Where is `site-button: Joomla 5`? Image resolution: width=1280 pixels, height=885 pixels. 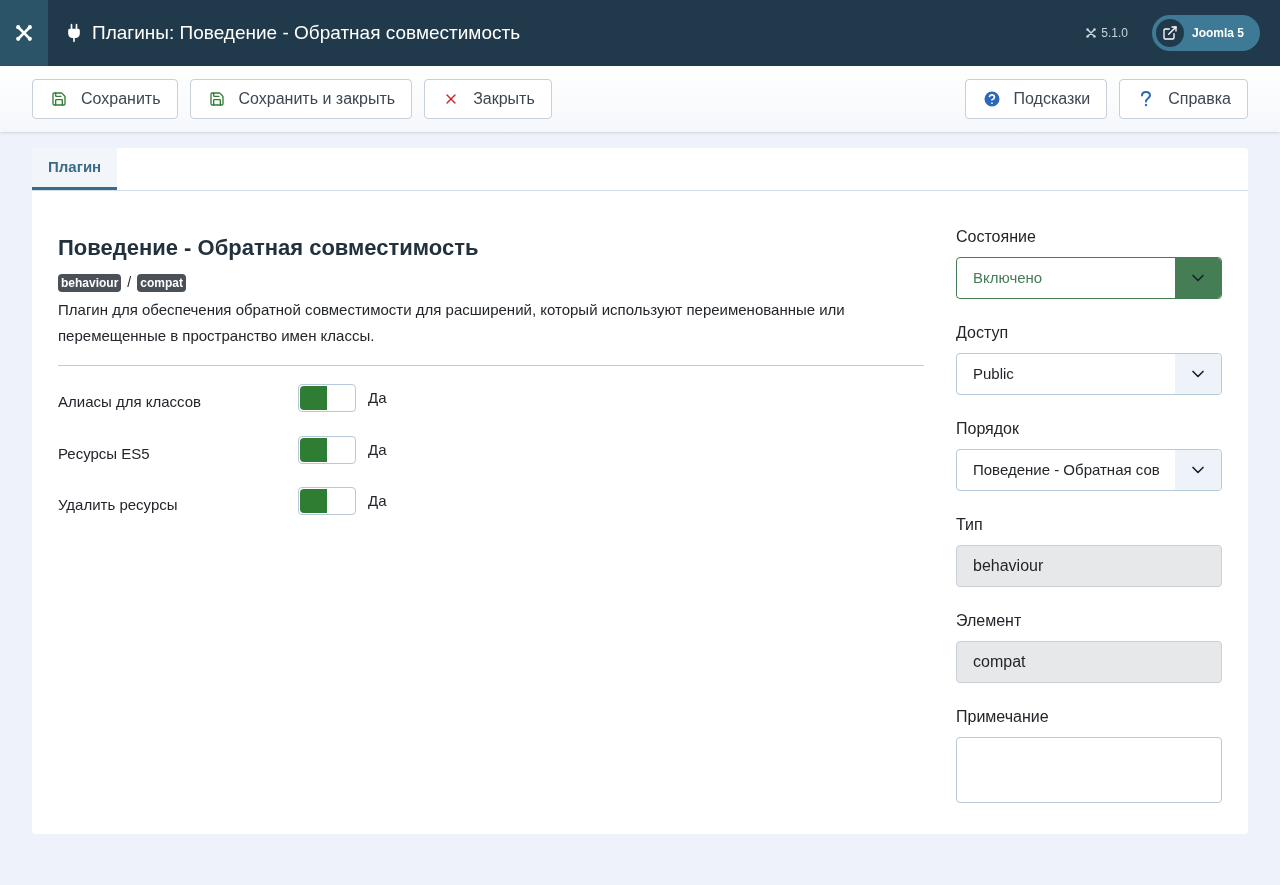 site-button: Joomla 5 is located at coordinates (1205, 33).